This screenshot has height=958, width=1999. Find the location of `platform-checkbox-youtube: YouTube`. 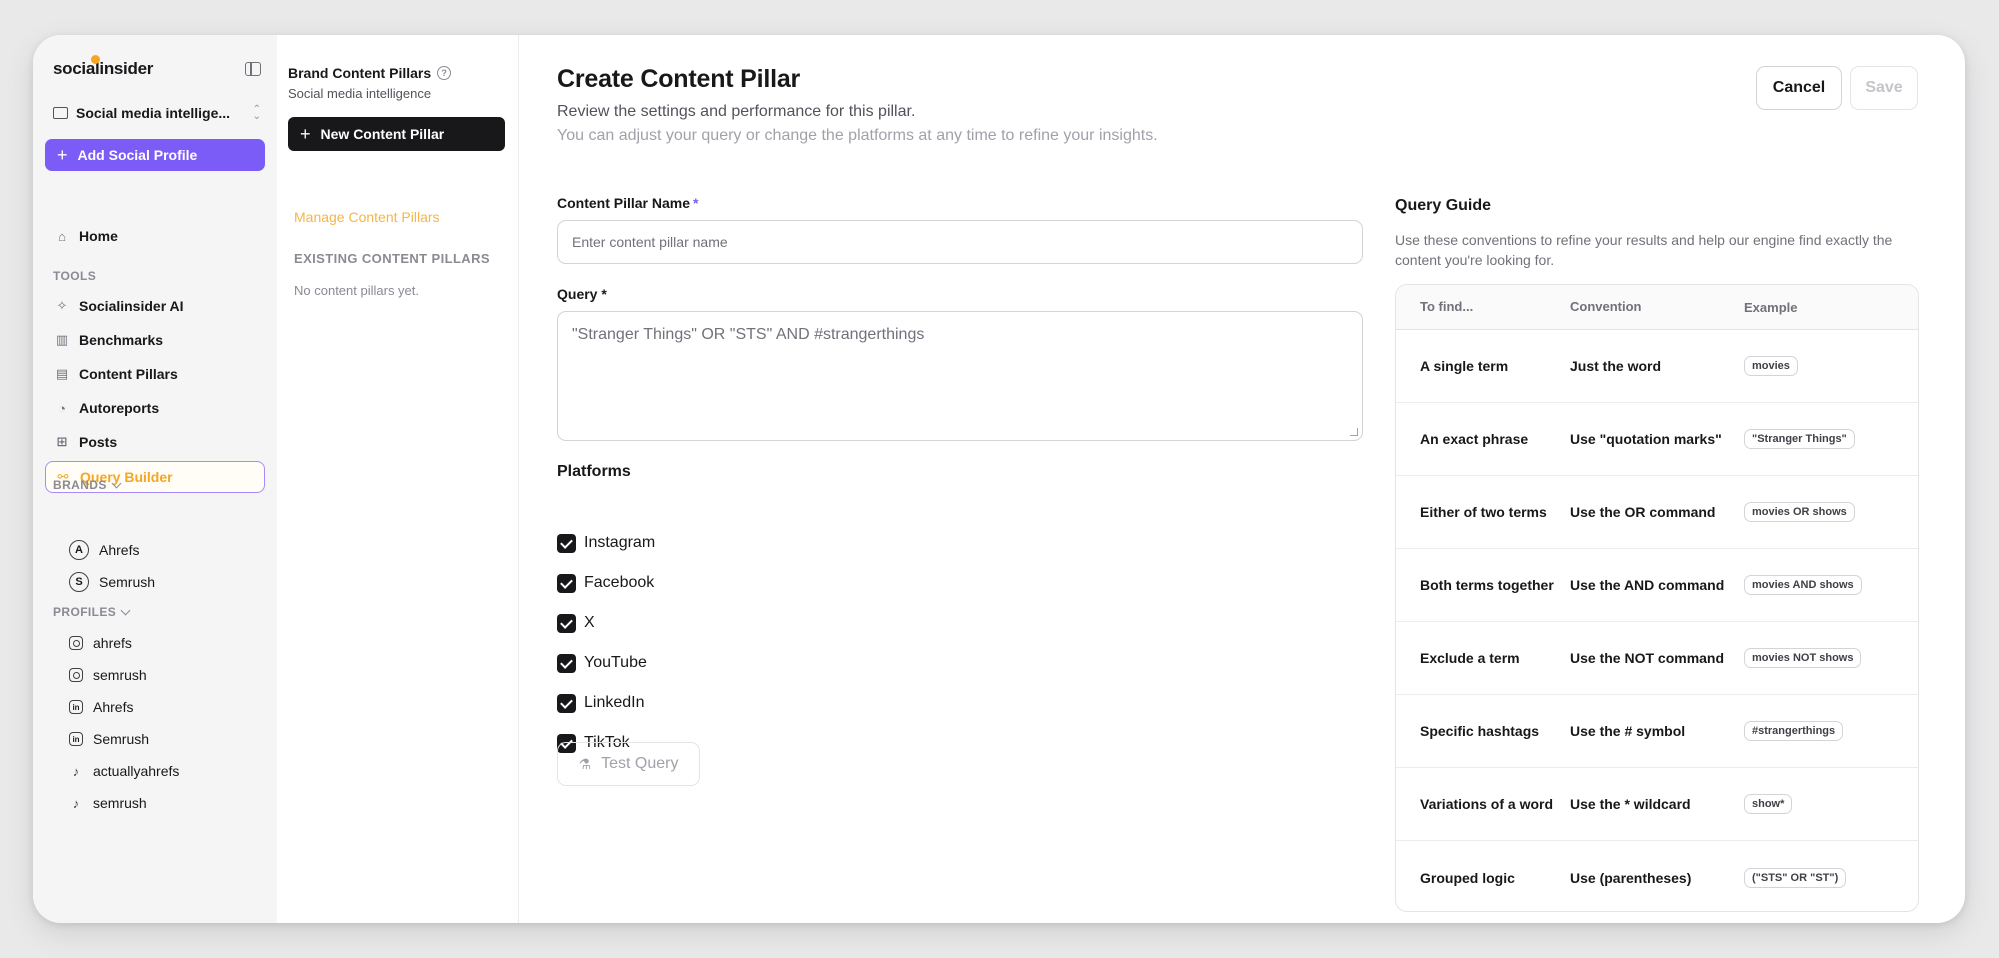

platform-checkbox-youtube: YouTube is located at coordinates (602, 663).